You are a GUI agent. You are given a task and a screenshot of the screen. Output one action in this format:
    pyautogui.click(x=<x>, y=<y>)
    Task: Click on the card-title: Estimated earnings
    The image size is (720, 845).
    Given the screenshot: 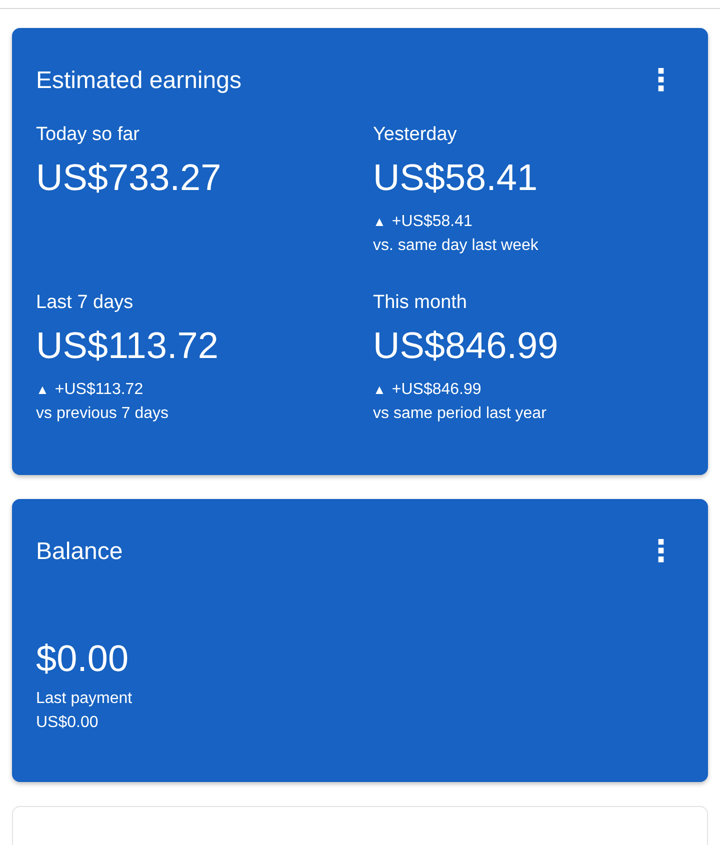 What is the action you would take?
    pyautogui.click(x=139, y=80)
    